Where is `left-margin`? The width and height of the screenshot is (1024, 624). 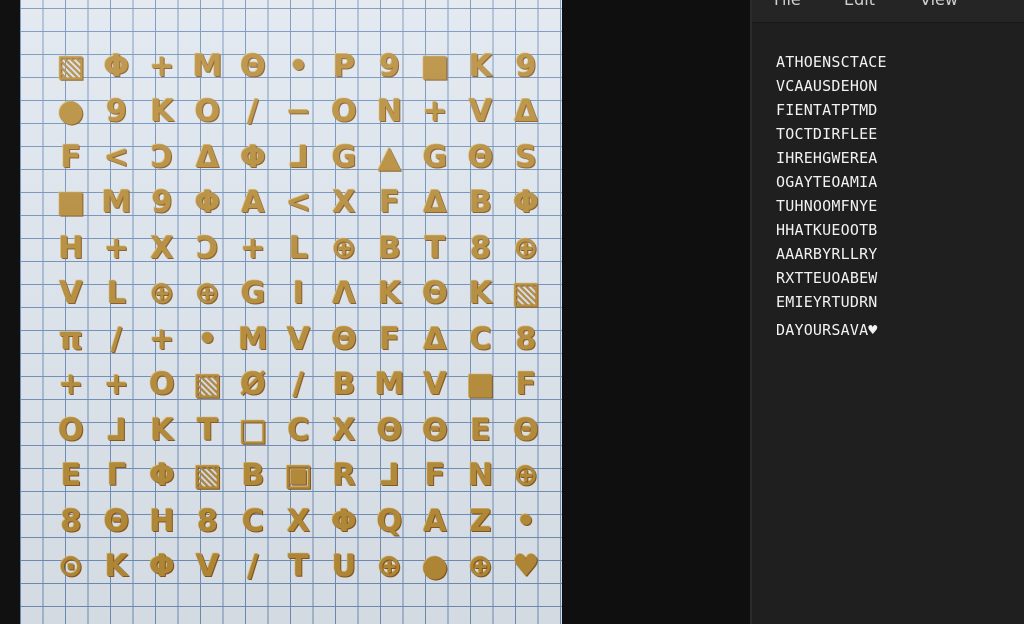
left-margin is located at coordinates (10, 312).